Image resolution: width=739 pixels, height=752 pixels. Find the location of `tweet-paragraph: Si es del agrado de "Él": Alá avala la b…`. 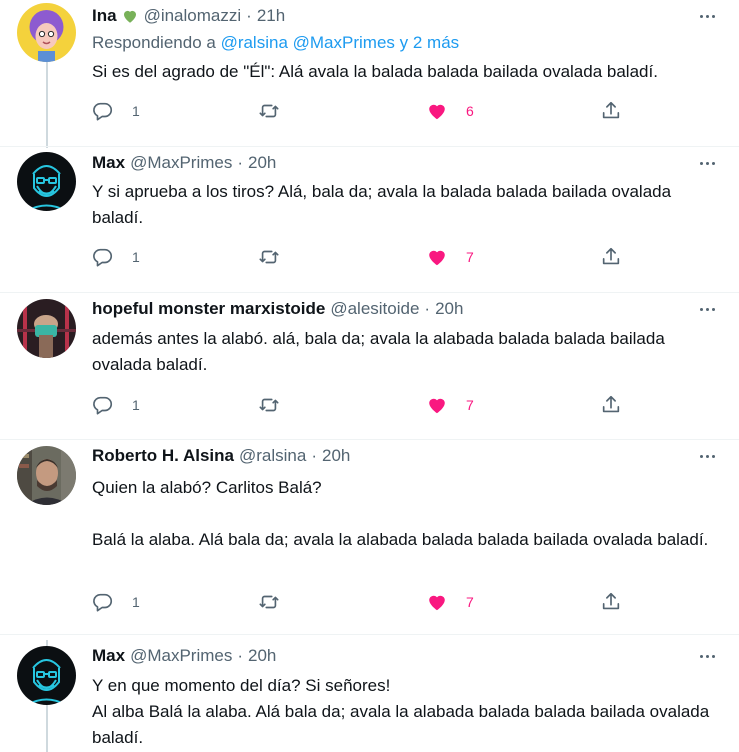

tweet-paragraph: Si es del agrado de "Él": Alá avala la b… is located at coordinates (375, 71).